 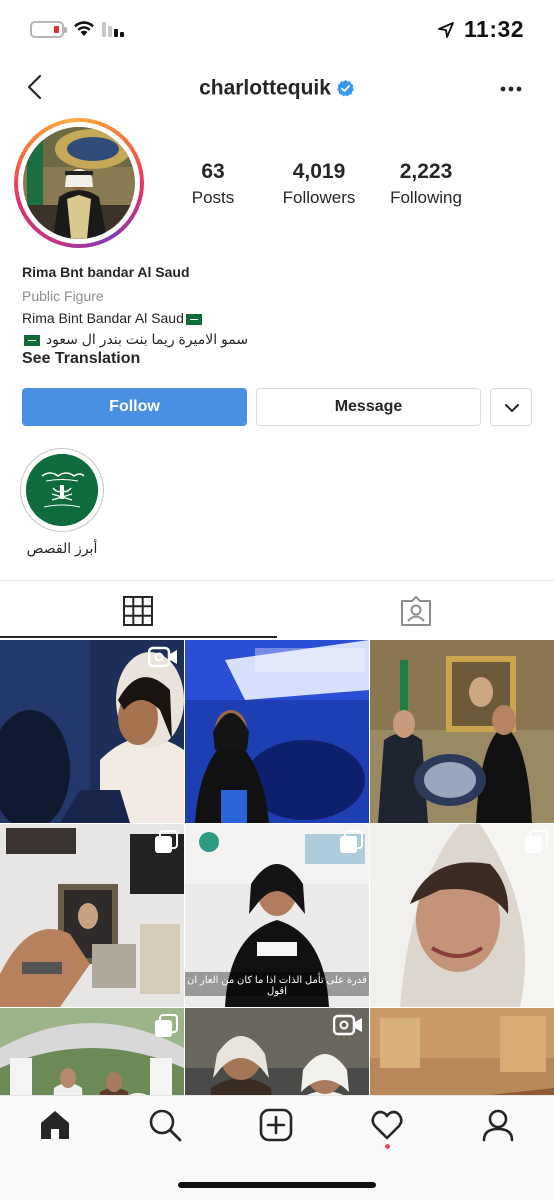 I want to click on username: charlottequik, so click(x=265, y=88).